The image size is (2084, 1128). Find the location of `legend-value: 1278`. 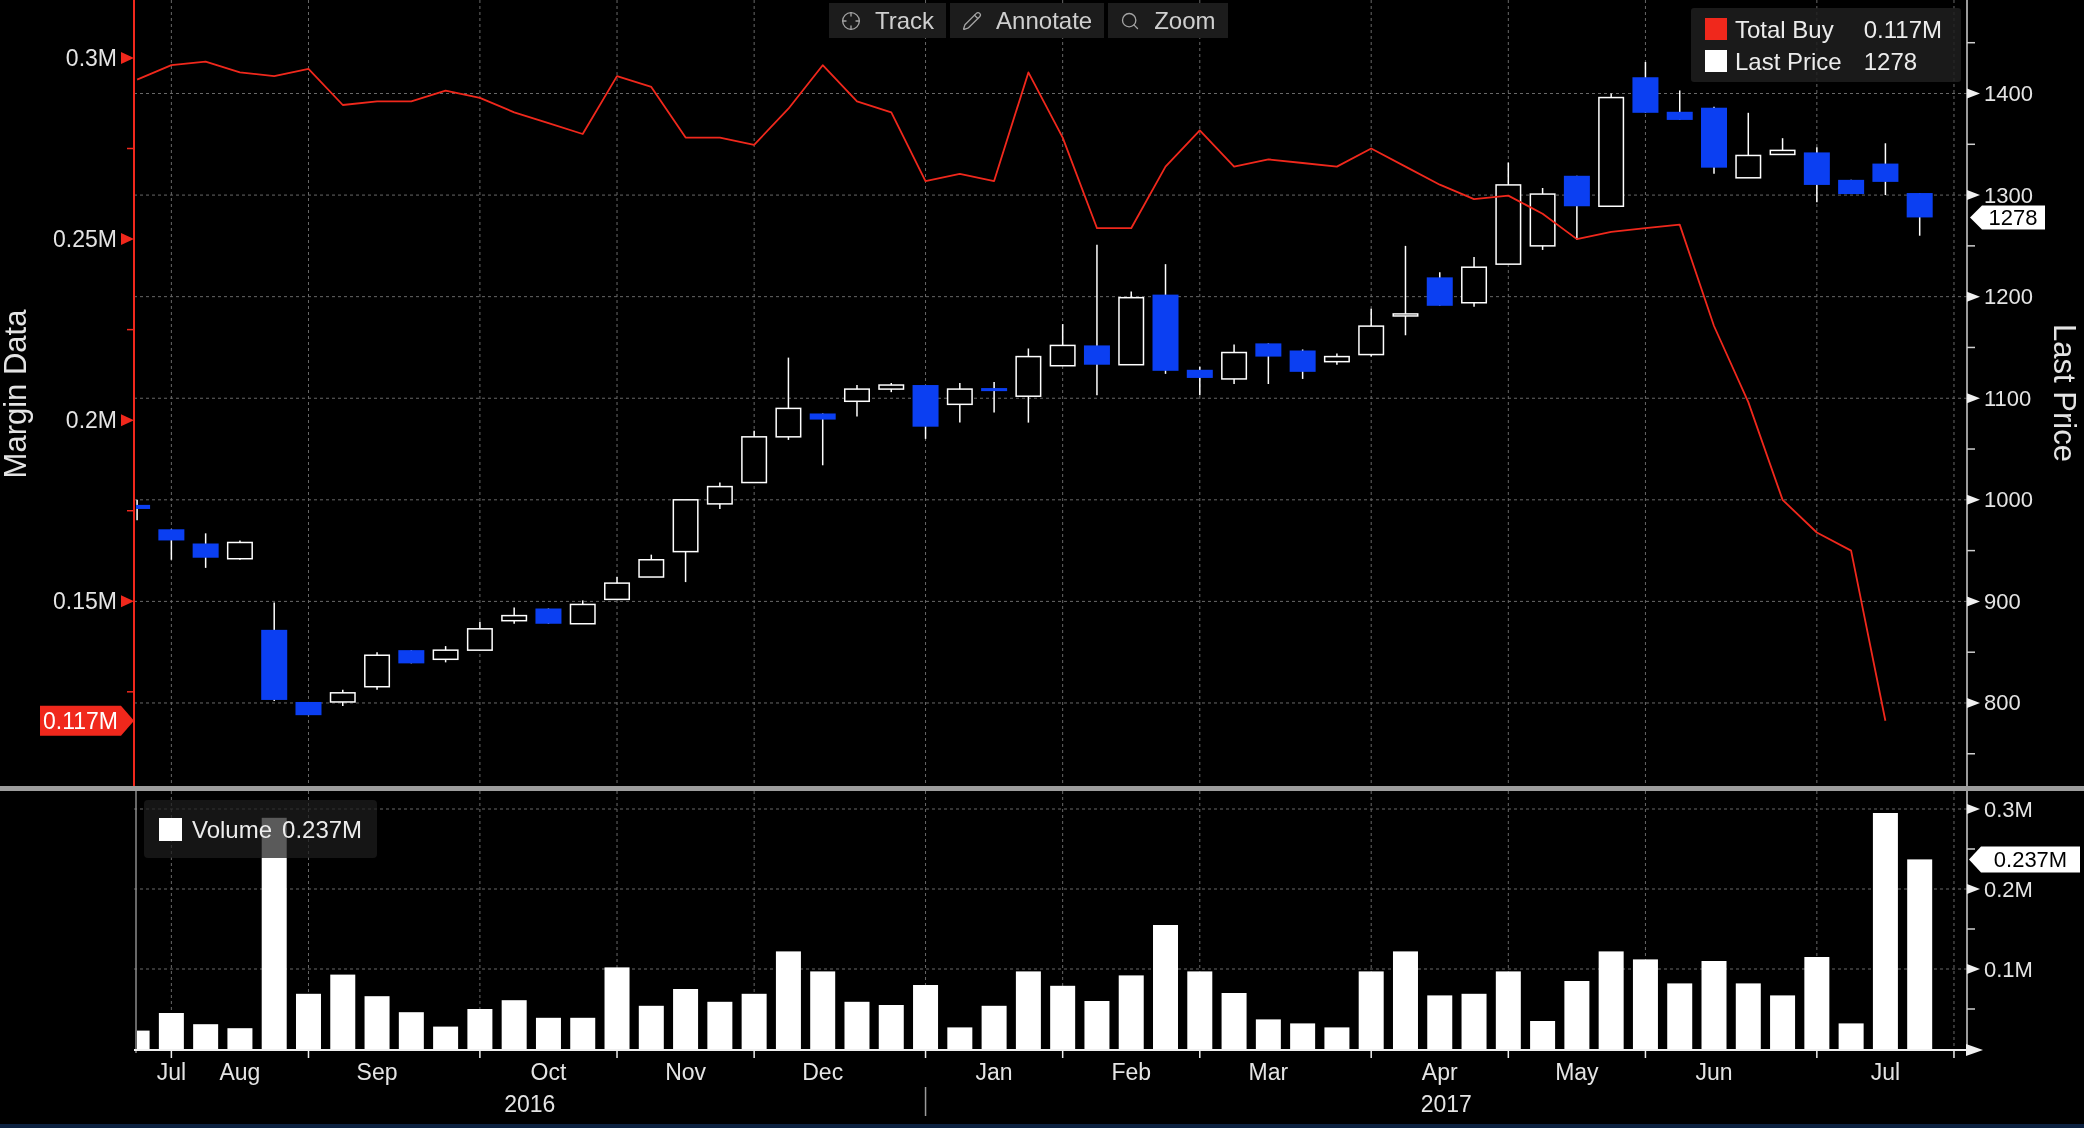

legend-value: 1278 is located at coordinates (1890, 61).